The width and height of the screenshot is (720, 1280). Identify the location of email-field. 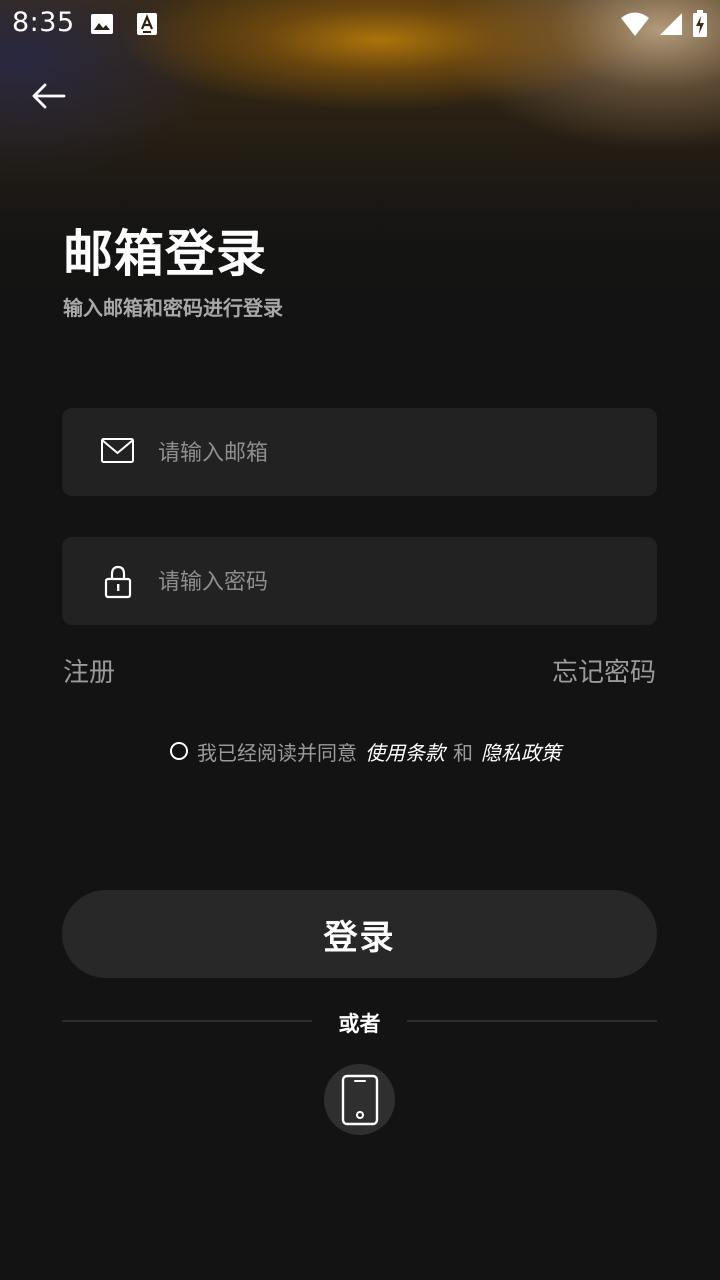
(359, 453).